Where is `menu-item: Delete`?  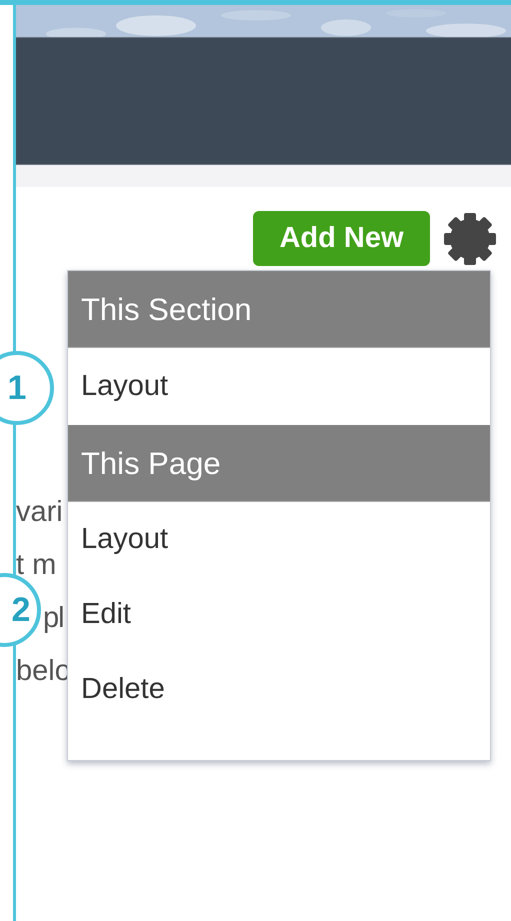
menu-item: Delete is located at coordinates (279, 689).